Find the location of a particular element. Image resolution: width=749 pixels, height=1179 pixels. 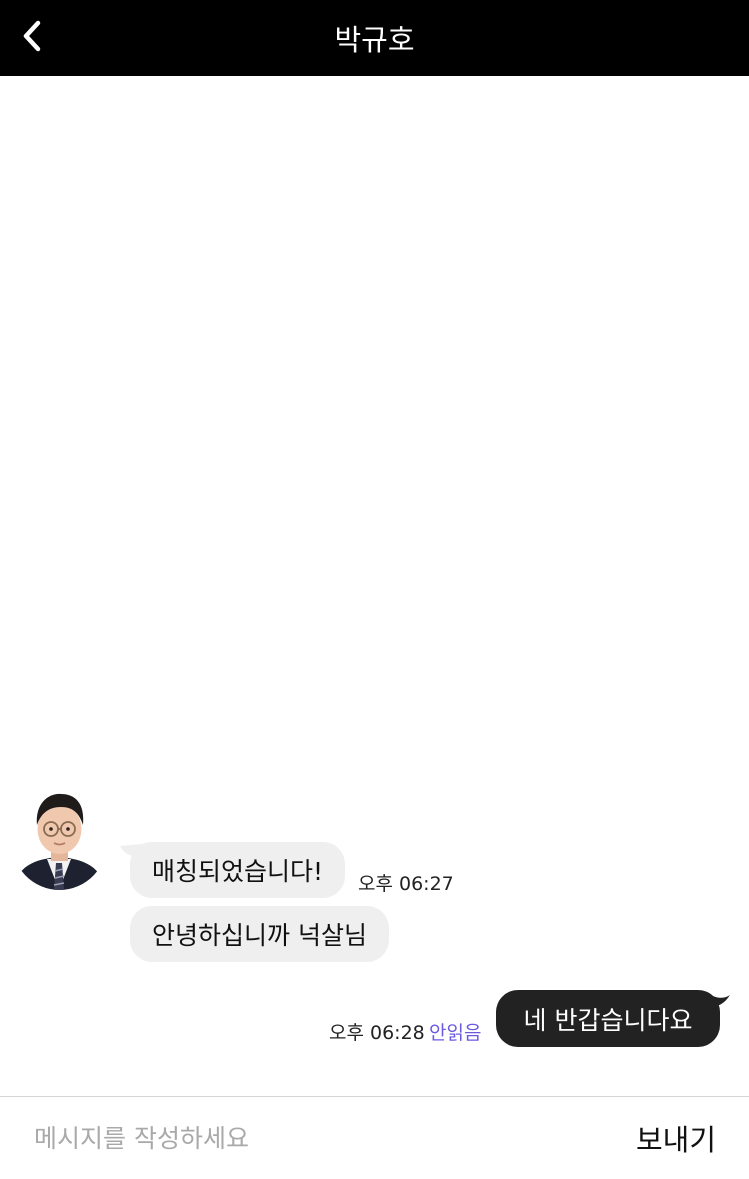

app-header: 박규호 is located at coordinates (374, 38).